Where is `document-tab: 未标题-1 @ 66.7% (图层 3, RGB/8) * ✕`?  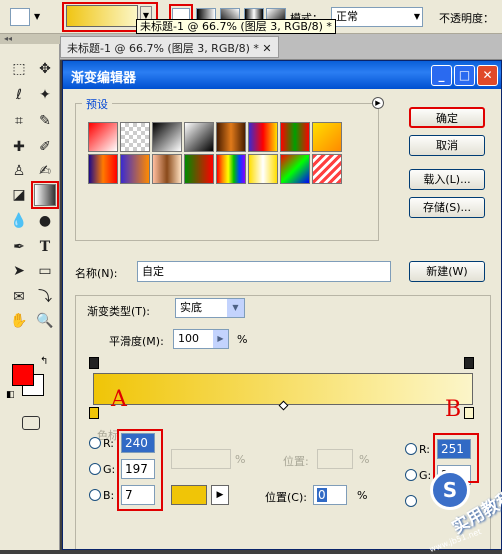
document-tab: 未标题-1 @ 66.7% (图层 3, RGB/8) * ✕ is located at coordinates (169, 47).